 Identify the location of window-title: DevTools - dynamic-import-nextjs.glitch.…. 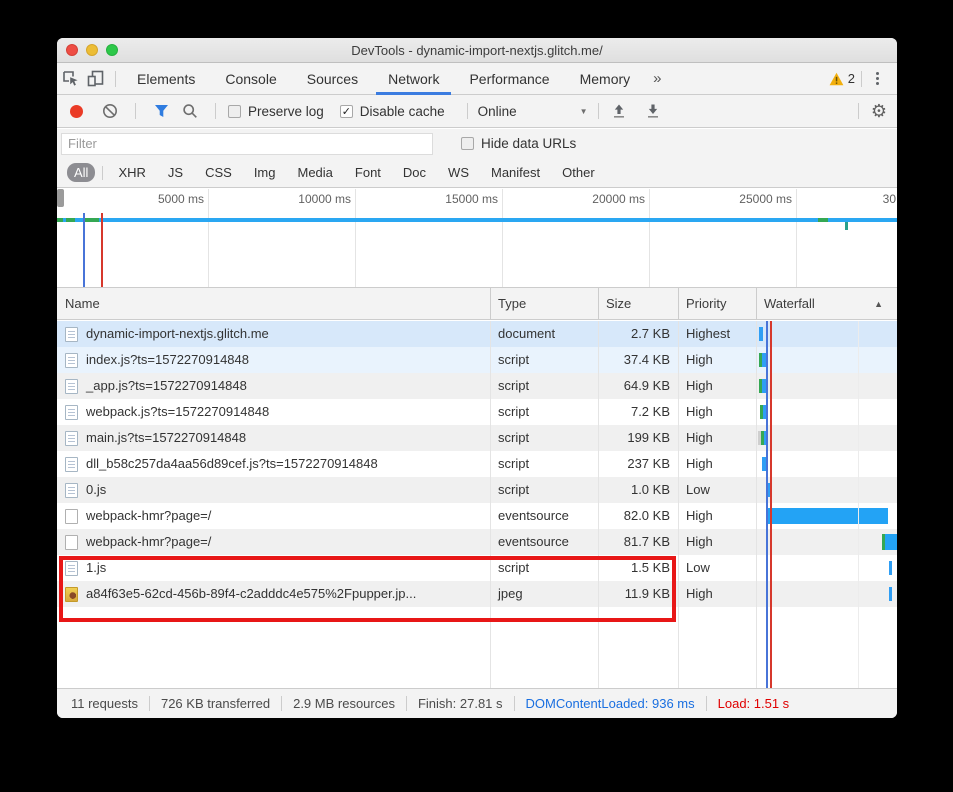
(477, 50).